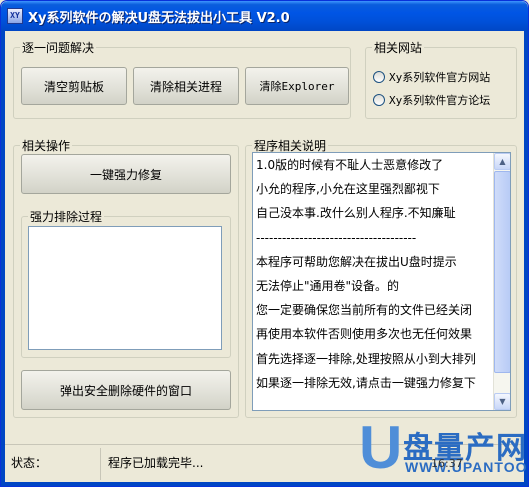  I want to click on description-line: -------------------------------------, so click(336, 237).